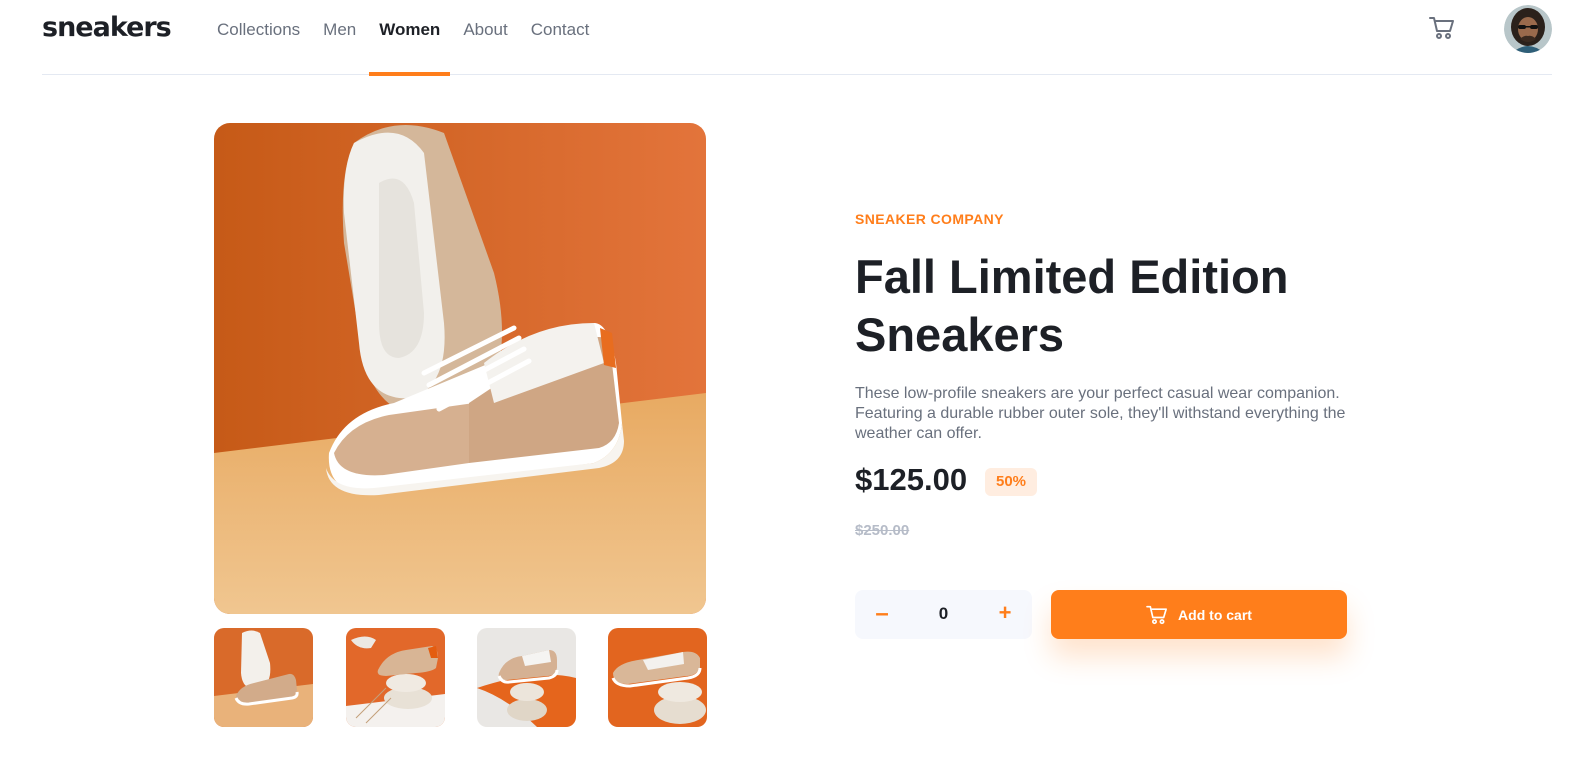  Describe the element at coordinates (560, 37) in the screenshot. I see `nav-contact: Contact` at that location.